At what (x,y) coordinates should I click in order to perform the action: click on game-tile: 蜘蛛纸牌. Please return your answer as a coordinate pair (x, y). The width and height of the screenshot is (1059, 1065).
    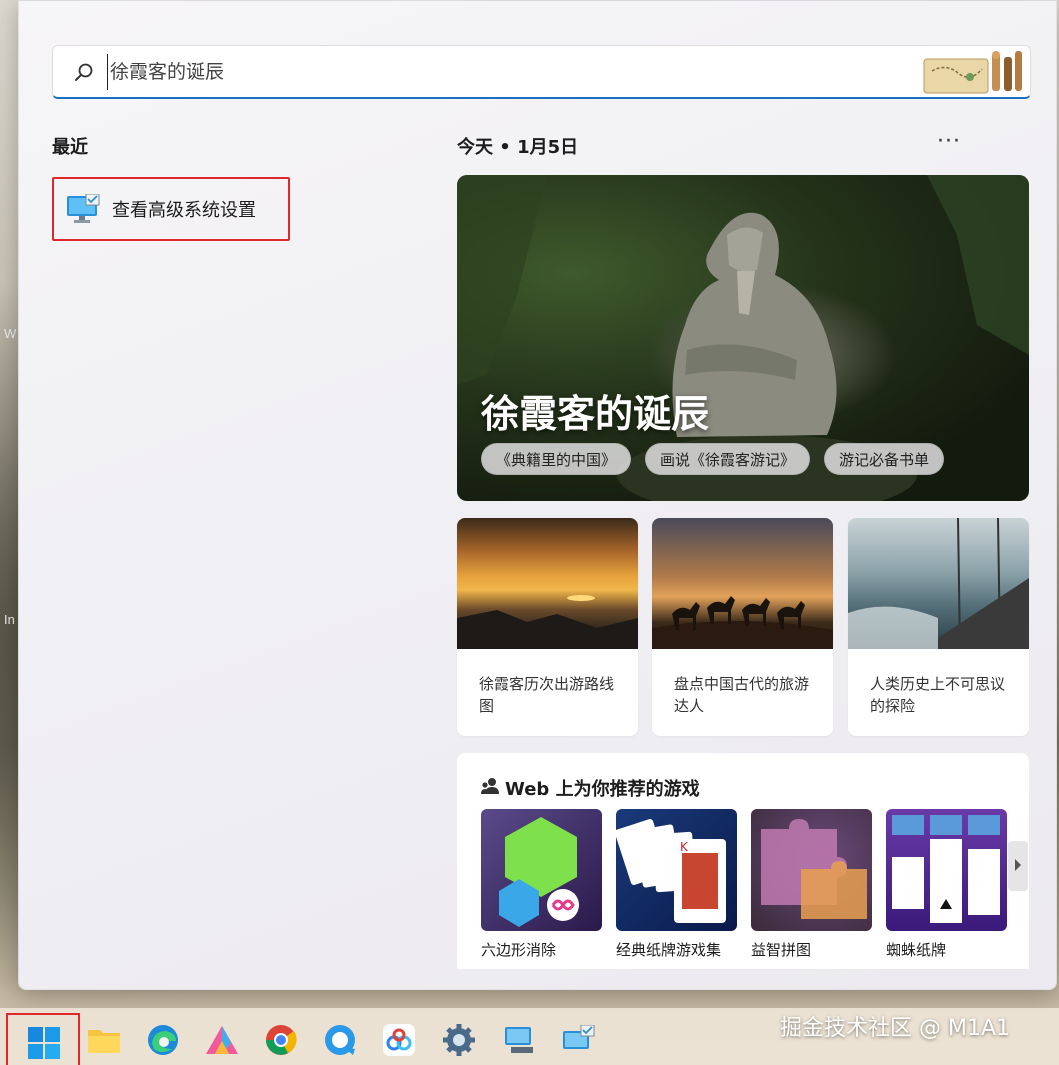
    Looking at the image, I should click on (946, 884).